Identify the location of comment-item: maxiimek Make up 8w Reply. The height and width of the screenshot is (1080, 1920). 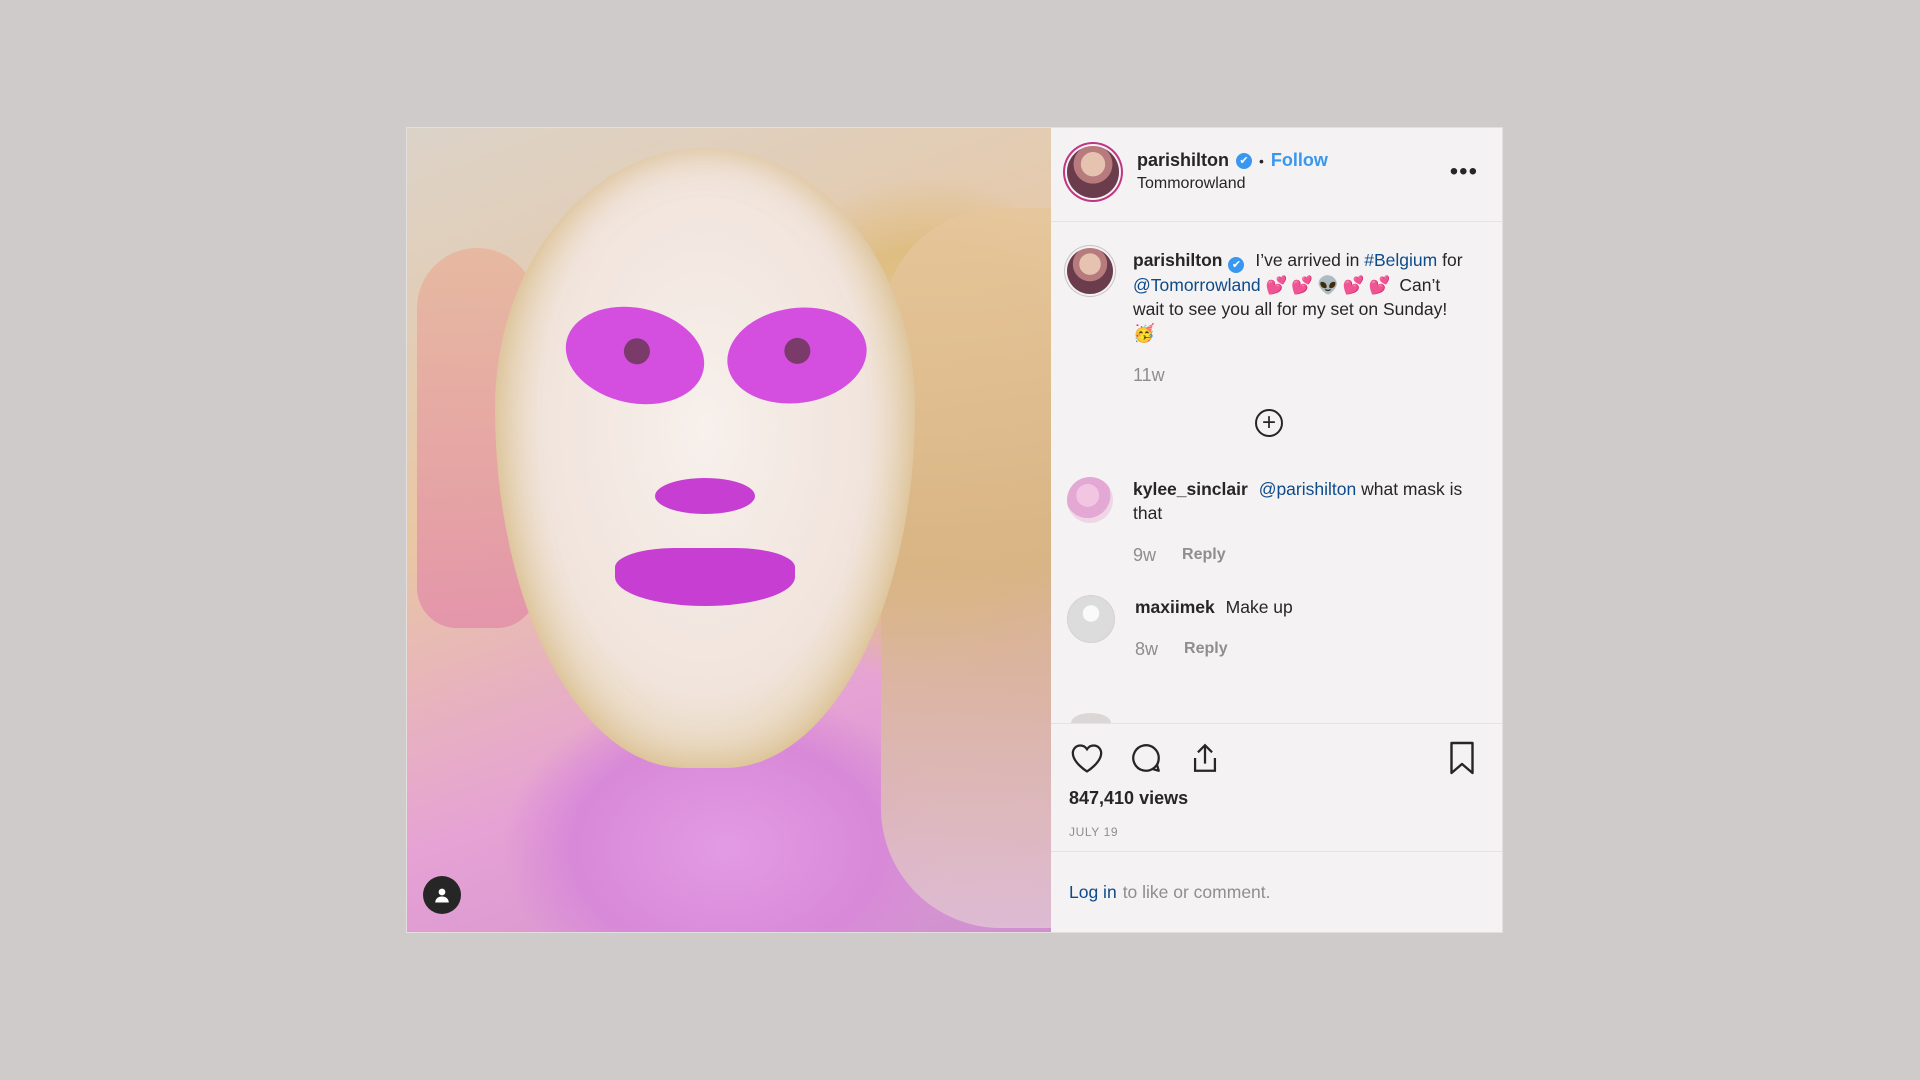
(1273, 628).